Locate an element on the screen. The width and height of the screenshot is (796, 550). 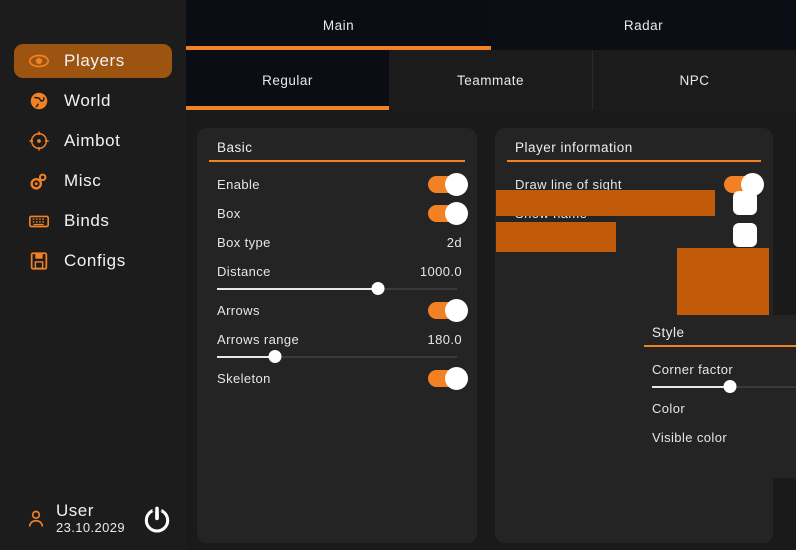
row-label: Visible color is located at coordinates (690, 437).